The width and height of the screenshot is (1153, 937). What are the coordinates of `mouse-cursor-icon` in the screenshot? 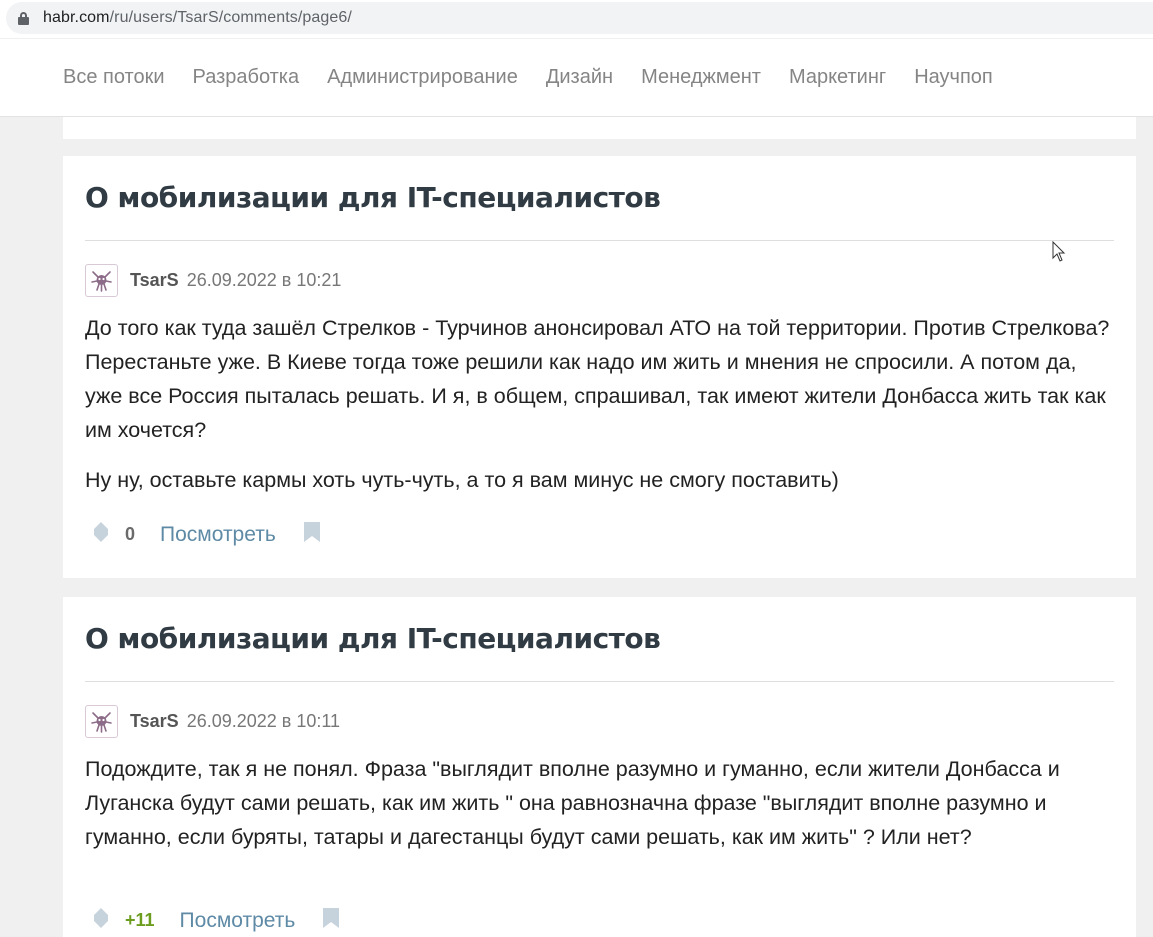 It's located at (1059, 254).